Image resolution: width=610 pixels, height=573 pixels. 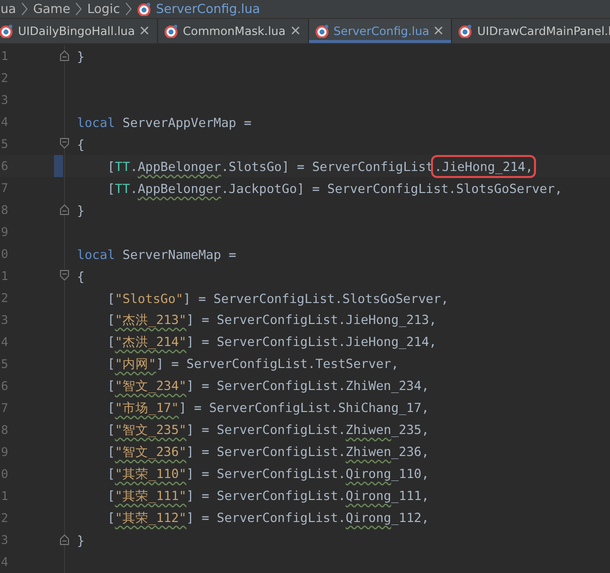 I want to click on code-text: ServerNameMap =, so click(x=179, y=254).